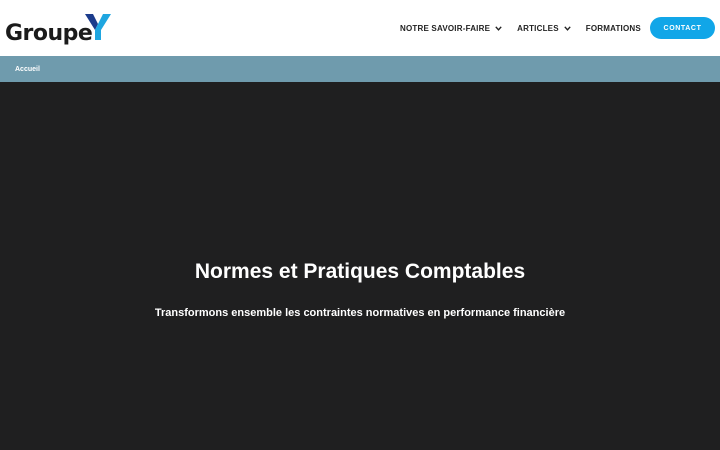 This screenshot has width=720, height=450. I want to click on breadcrumb-home-link: Accueil, so click(27, 69).